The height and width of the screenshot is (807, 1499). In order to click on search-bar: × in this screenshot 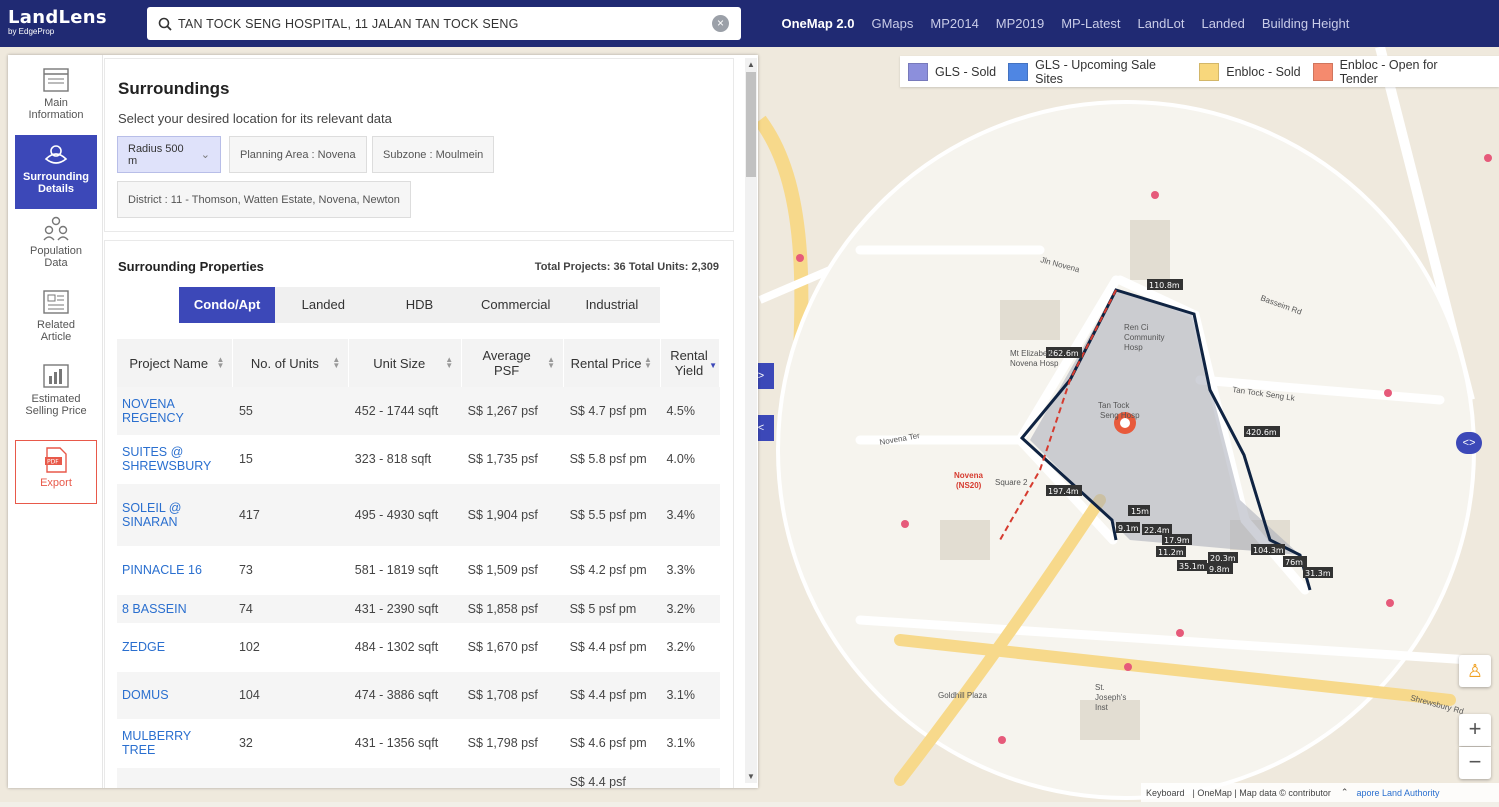, I will do `click(444, 23)`.